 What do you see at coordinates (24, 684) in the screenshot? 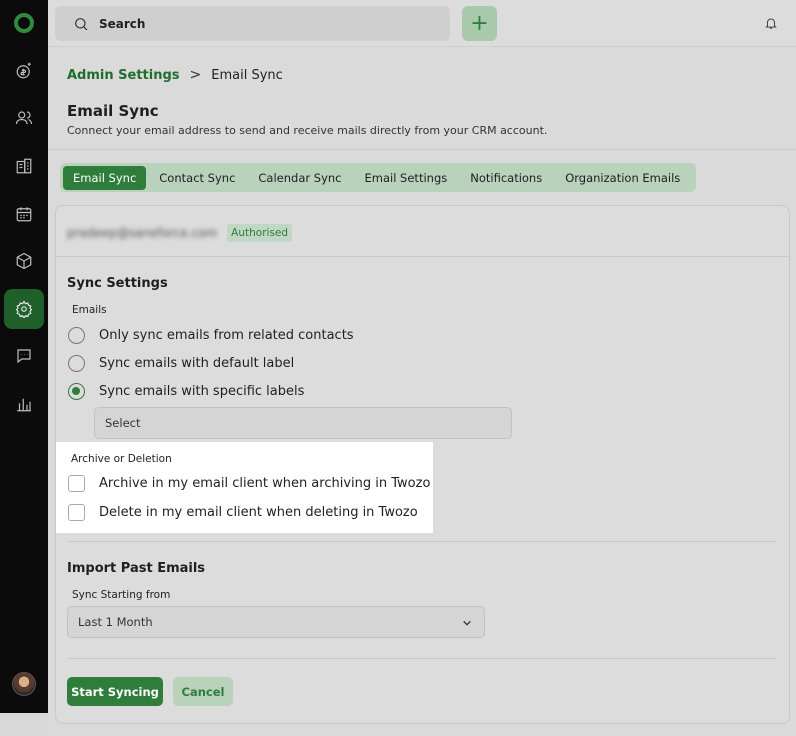
I see `avatar` at bounding box center [24, 684].